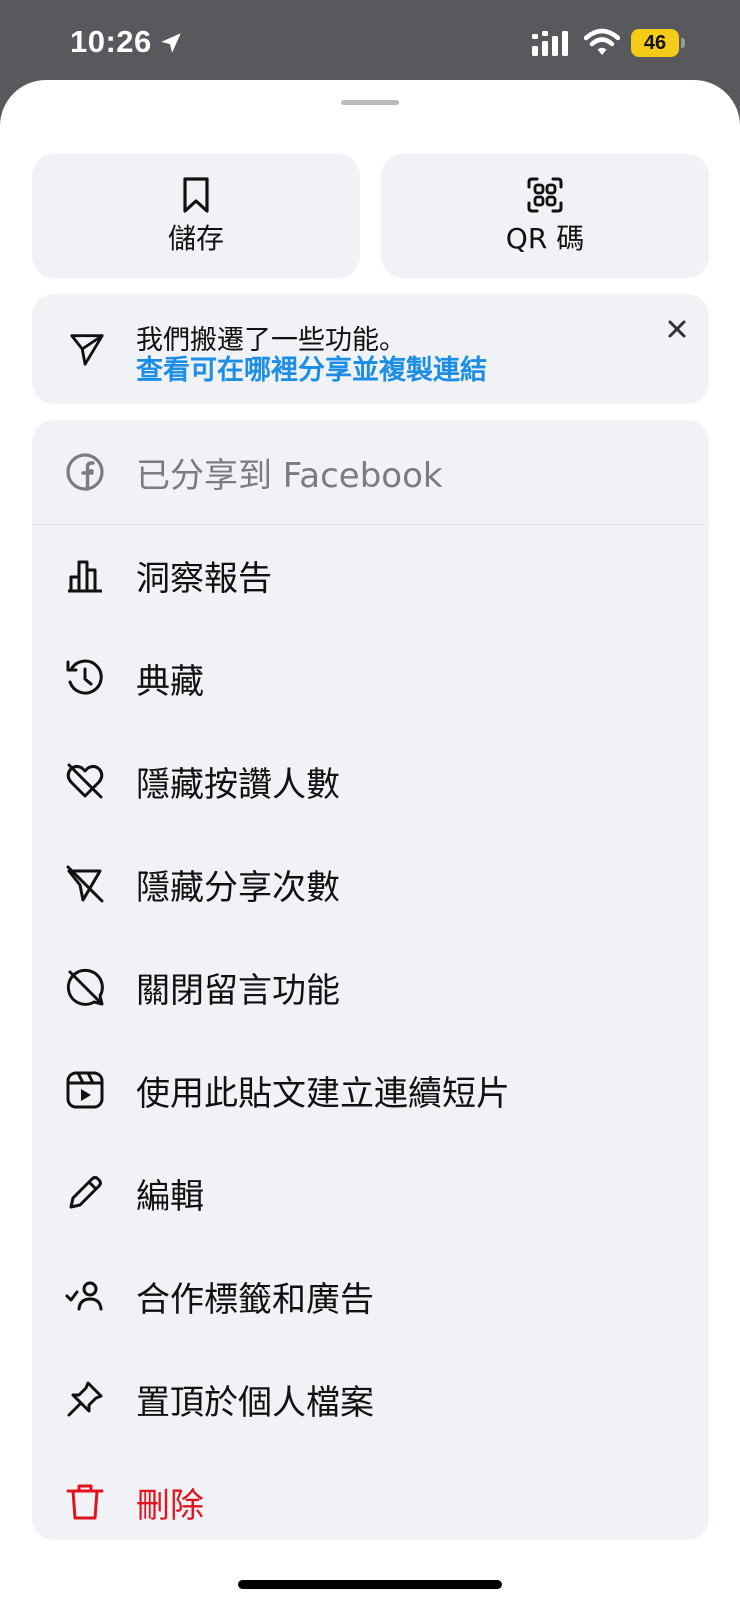  Describe the element at coordinates (370, 781) in the screenshot. I see `menu-item-hide-likes: 隱藏按讚人數` at that location.